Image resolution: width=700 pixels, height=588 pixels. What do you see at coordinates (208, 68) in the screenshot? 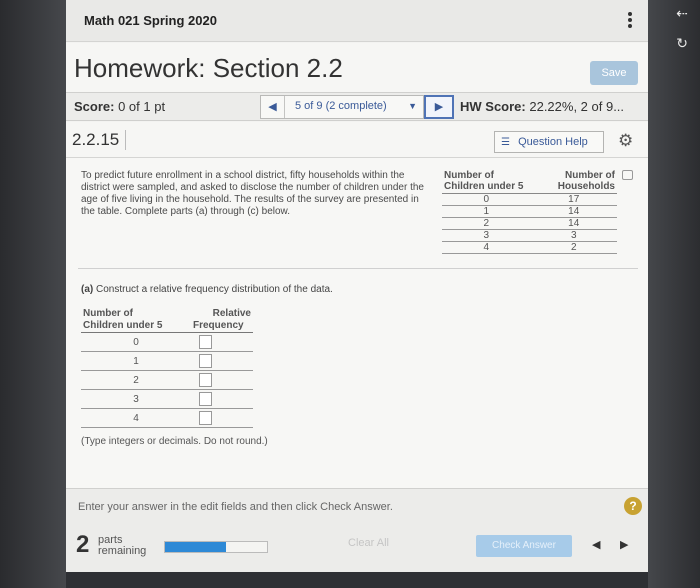
I see `page-title: Homework: Section 2.2` at bounding box center [208, 68].